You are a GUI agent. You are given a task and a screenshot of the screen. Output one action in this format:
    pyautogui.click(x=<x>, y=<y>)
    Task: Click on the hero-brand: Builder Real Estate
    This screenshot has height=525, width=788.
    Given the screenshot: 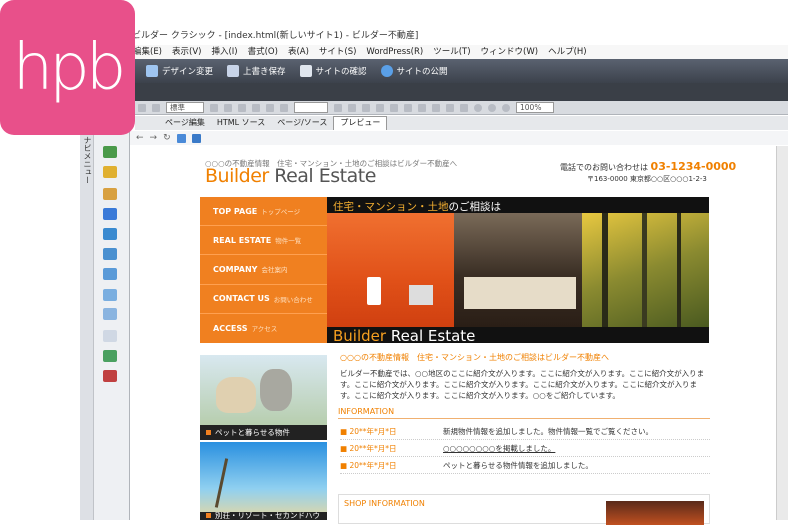 What is the action you would take?
    pyautogui.click(x=404, y=336)
    